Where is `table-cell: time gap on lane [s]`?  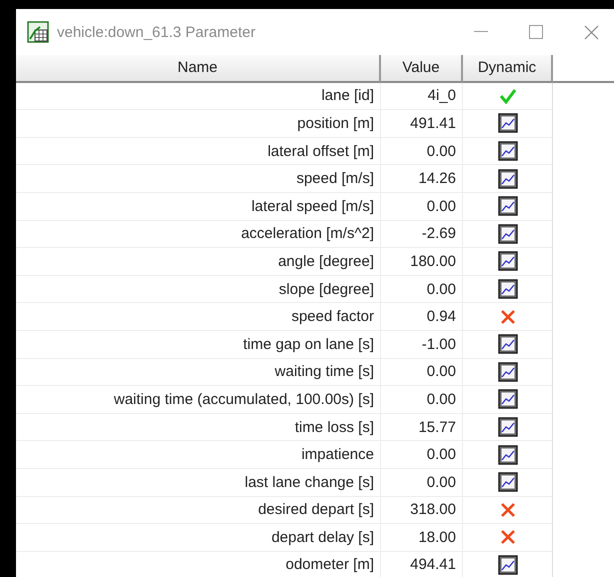 table-cell: time gap on lane [s] is located at coordinates (198, 344).